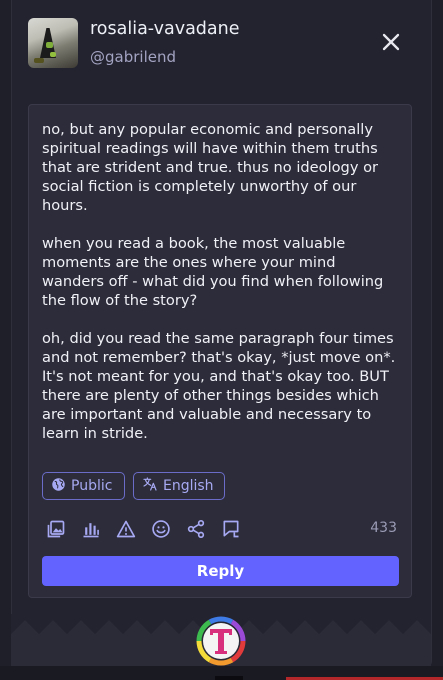  Describe the element at coordinates (91, 529) in the screenshot. I see `poll-icon` at that location.